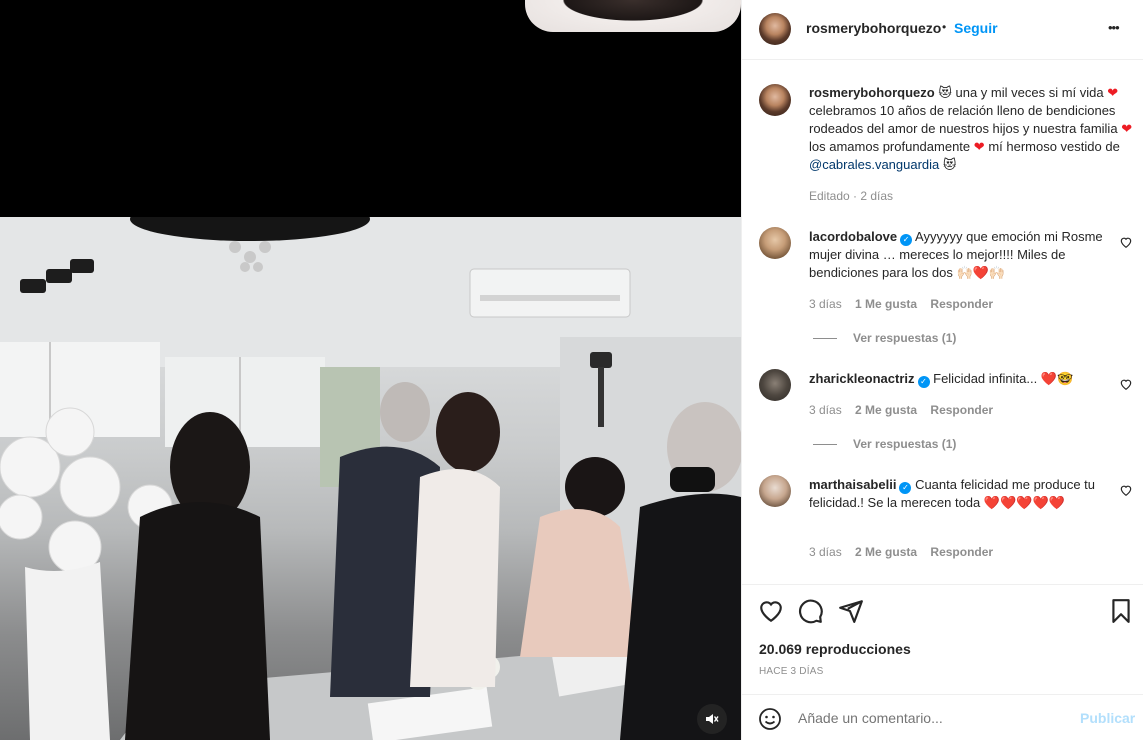  Describe the element at coordinates (811, 611) in the screenshot. I see `comment-icon` at that location.